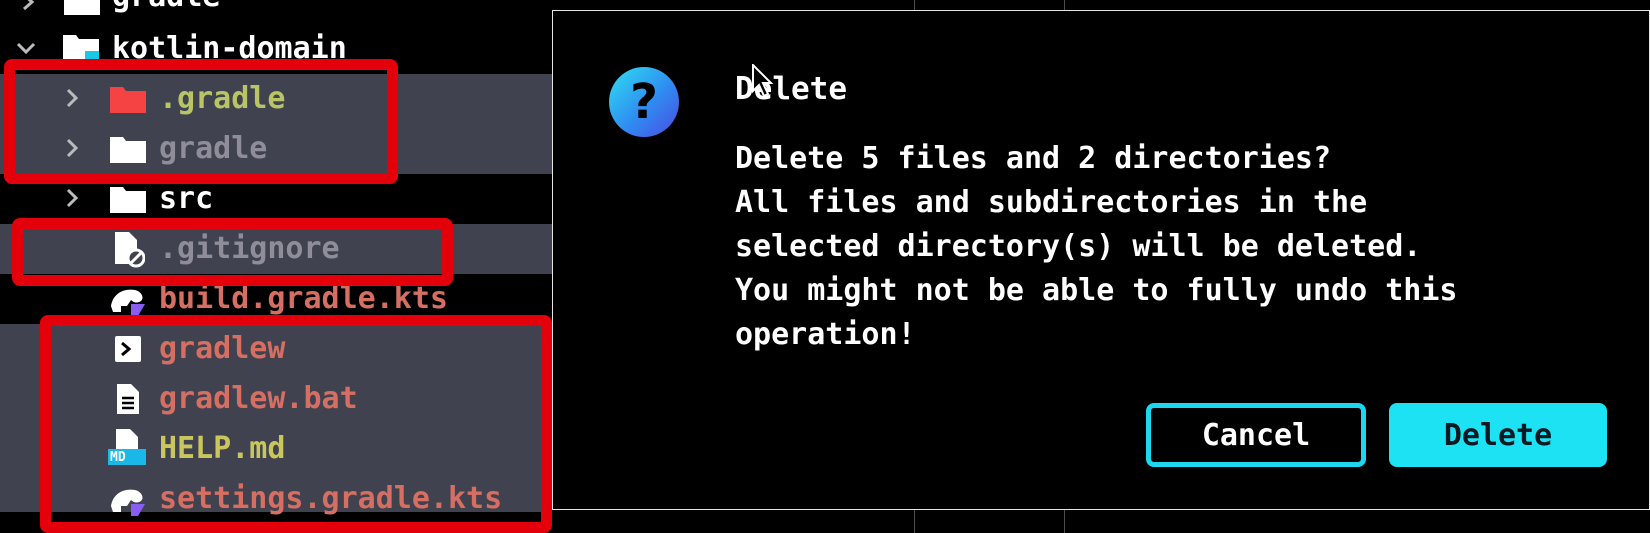  I want to click on delete-button: Delete, so click(1498, 435).